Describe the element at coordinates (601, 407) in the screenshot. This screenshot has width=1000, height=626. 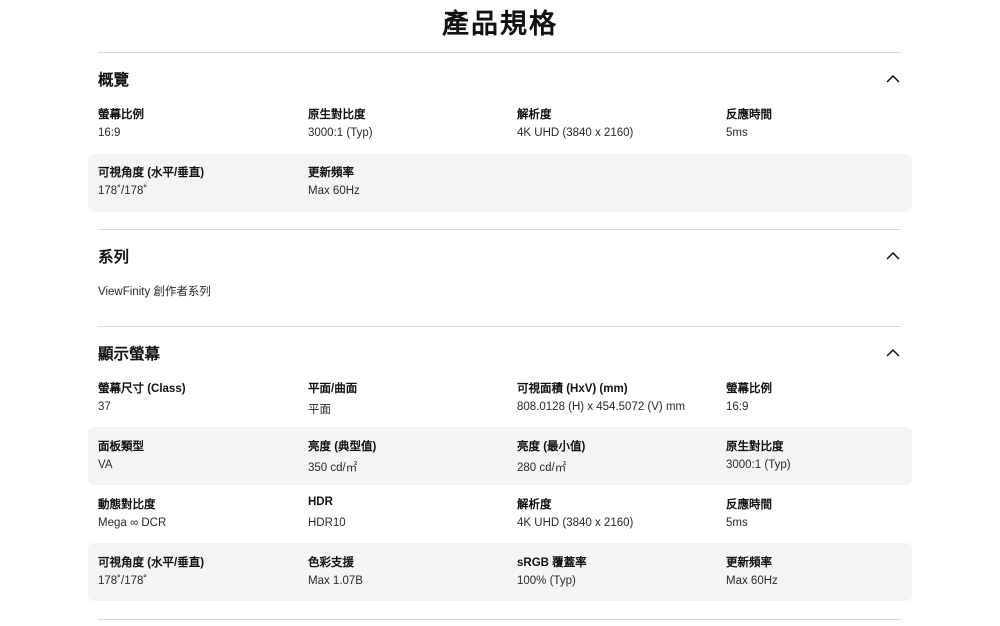
I see `spec-value: 808.0128 (H) x 454.5072 (V) mm` at that location.